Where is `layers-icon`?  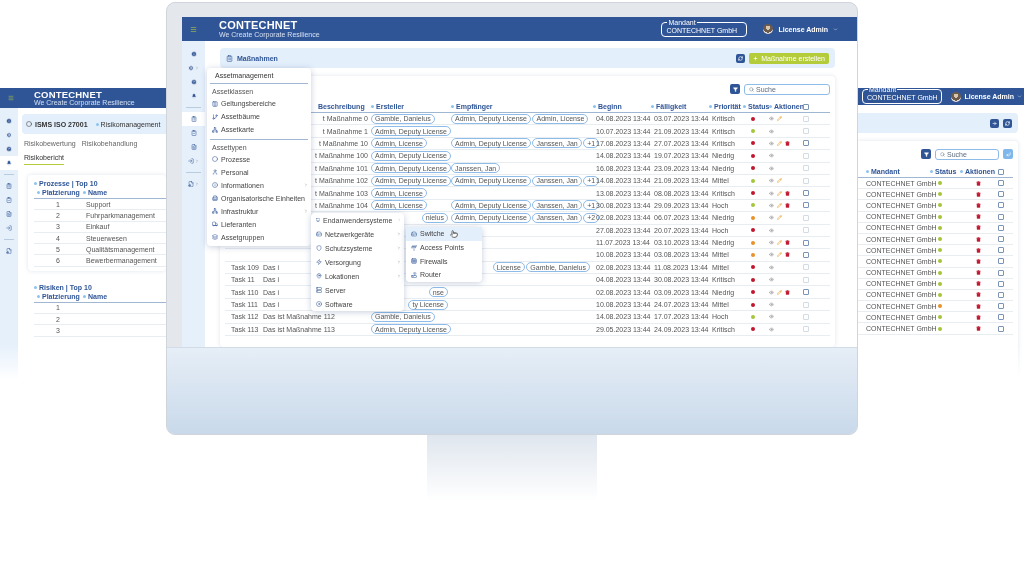
layers-icon is located at coordinates (215, 237).